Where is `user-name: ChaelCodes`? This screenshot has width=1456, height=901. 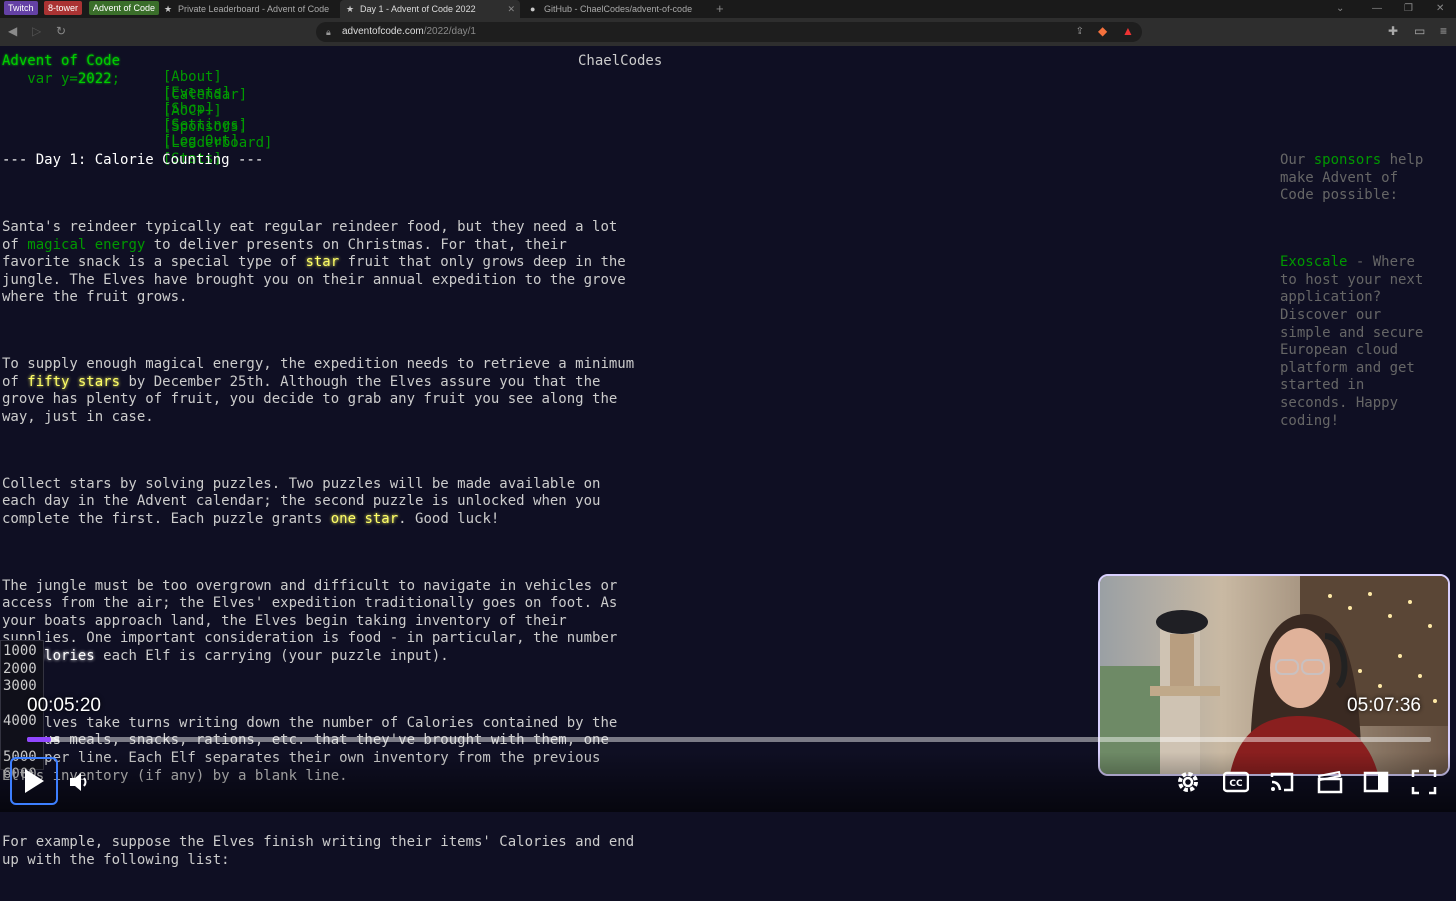 user-name: ChaelCodes is located at coordinates (620, 61).